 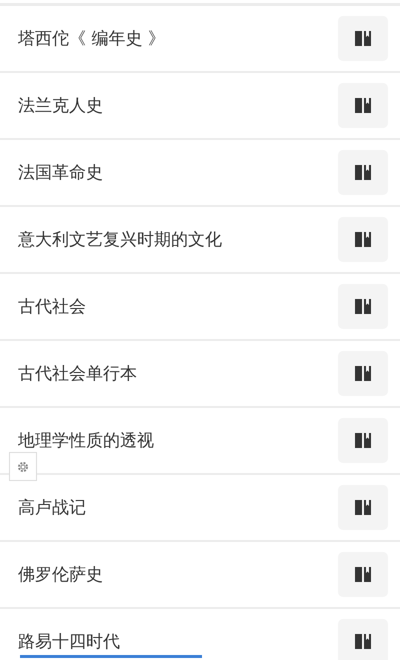 I want to click on book-title: 佛罗伦萨史, so click(x=60, y=574).